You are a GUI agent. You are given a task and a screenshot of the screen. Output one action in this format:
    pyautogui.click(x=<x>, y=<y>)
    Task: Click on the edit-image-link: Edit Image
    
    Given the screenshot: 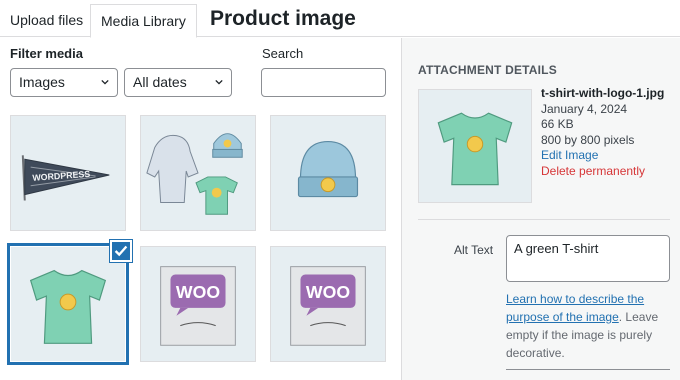 What is the action you would take?
    pyautogui.click(x=602, y=156)
    